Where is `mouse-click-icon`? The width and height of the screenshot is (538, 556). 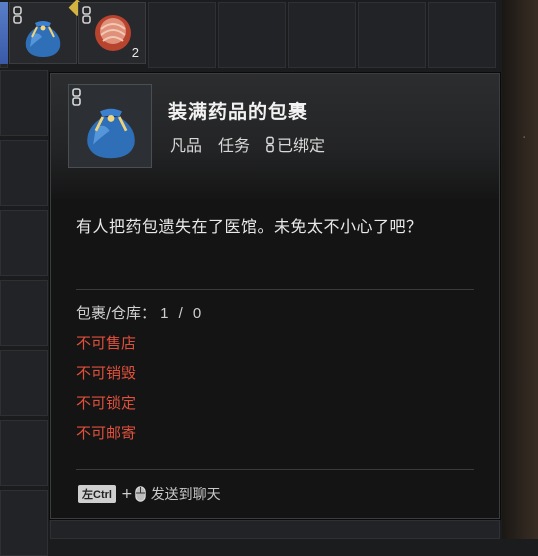 mouse-click-icon is located at coordinates (140, 494).